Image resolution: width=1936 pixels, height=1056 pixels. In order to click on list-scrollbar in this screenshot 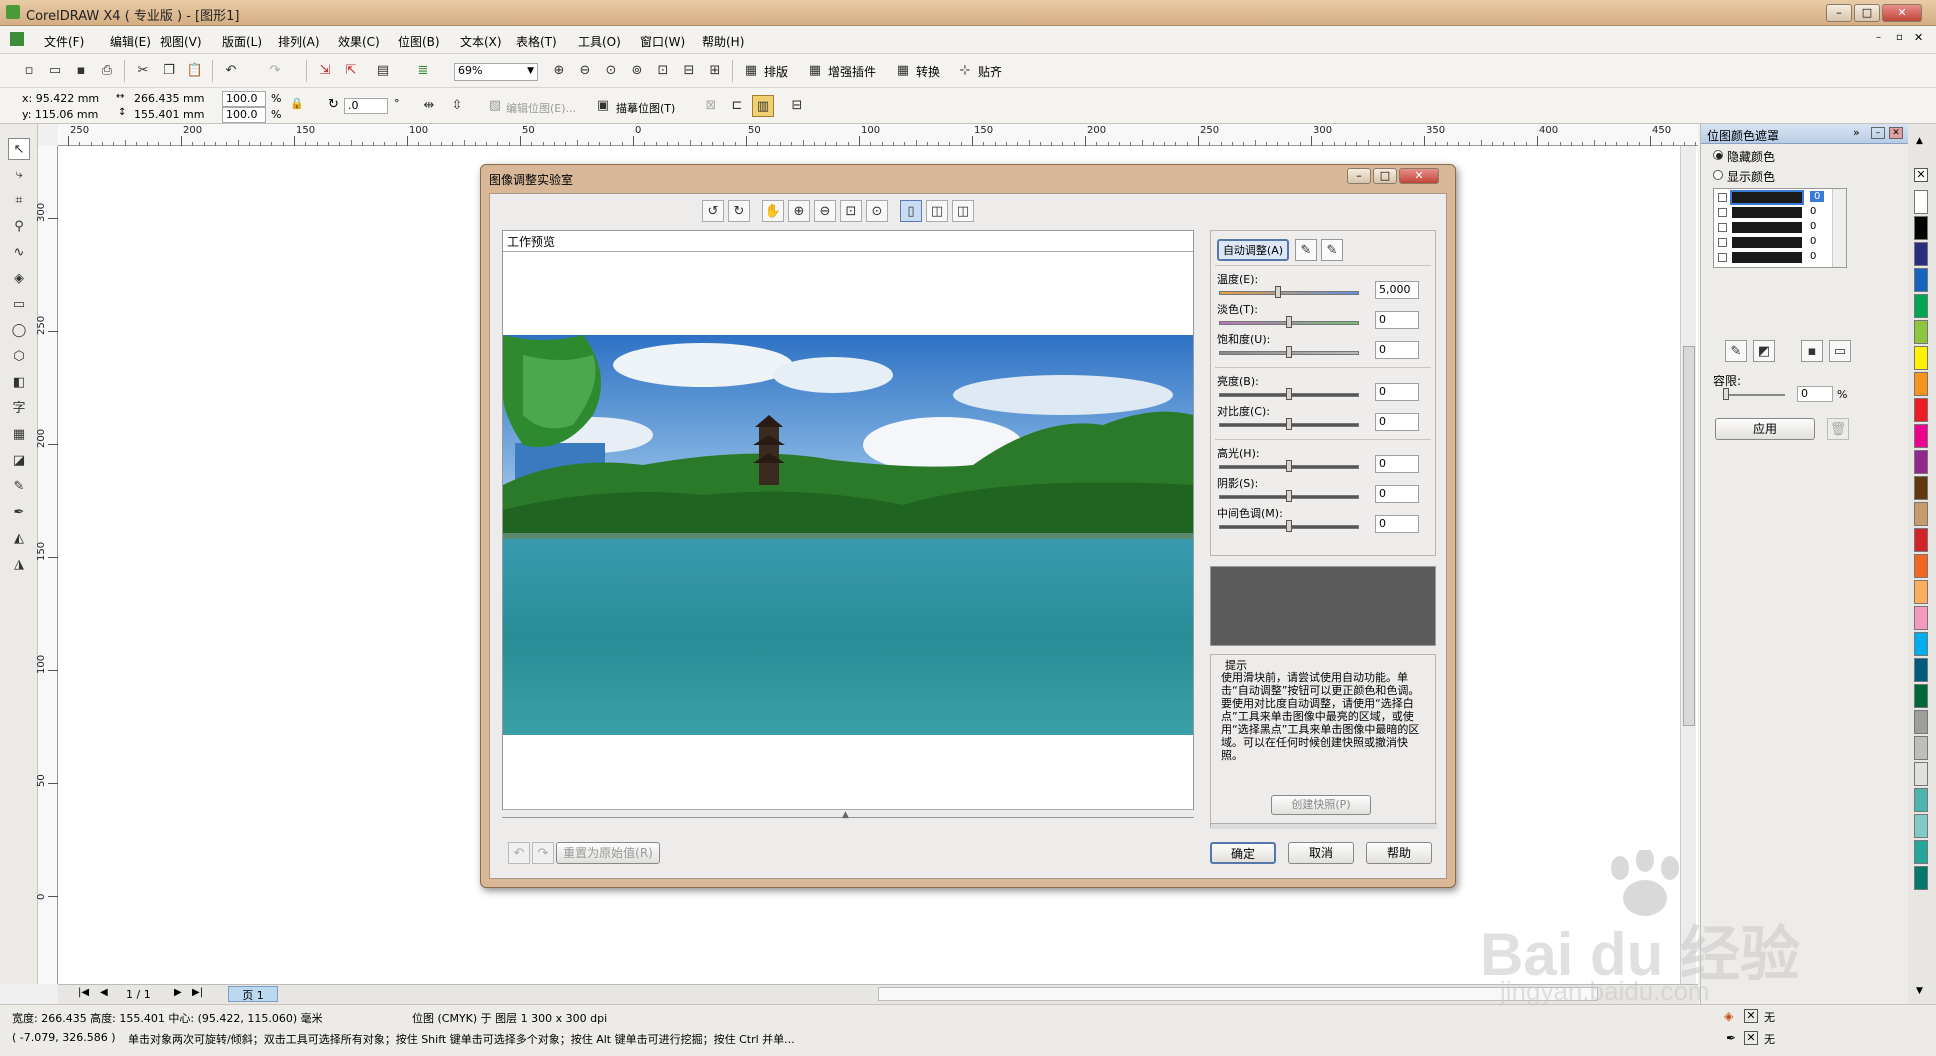, I will do `click(1839, 228)`.